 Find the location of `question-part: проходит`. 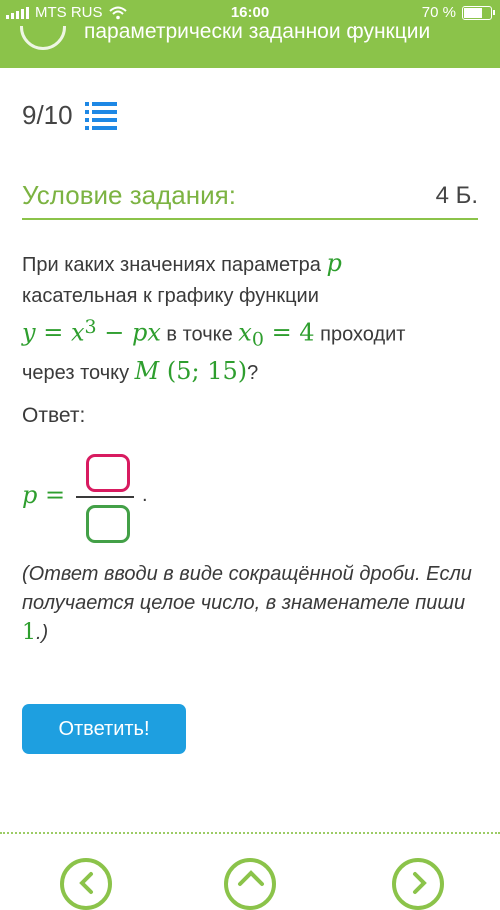

question-part: проходит is located at coordinates (360, 334).